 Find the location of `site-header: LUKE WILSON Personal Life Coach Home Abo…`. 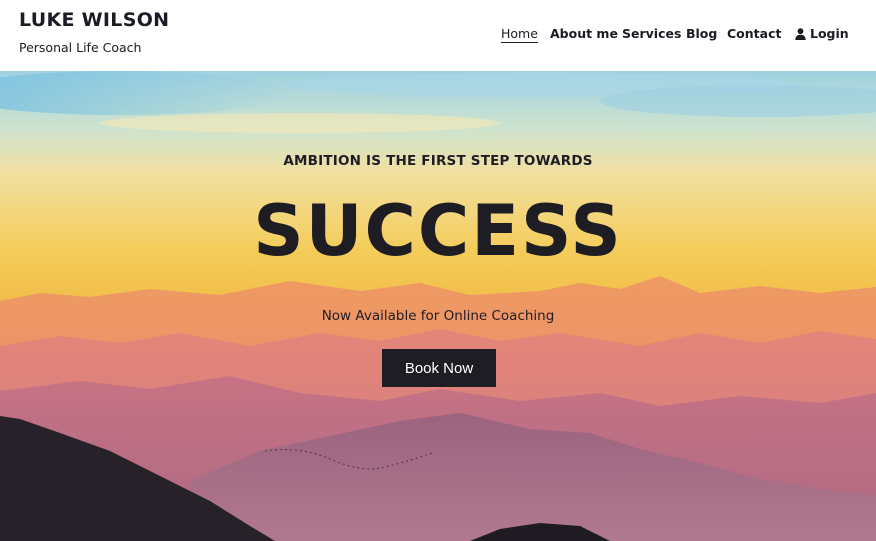

site-header: LUKE WILSON Personal Life Coach Home Abo… is located at coordinates (438, 35).